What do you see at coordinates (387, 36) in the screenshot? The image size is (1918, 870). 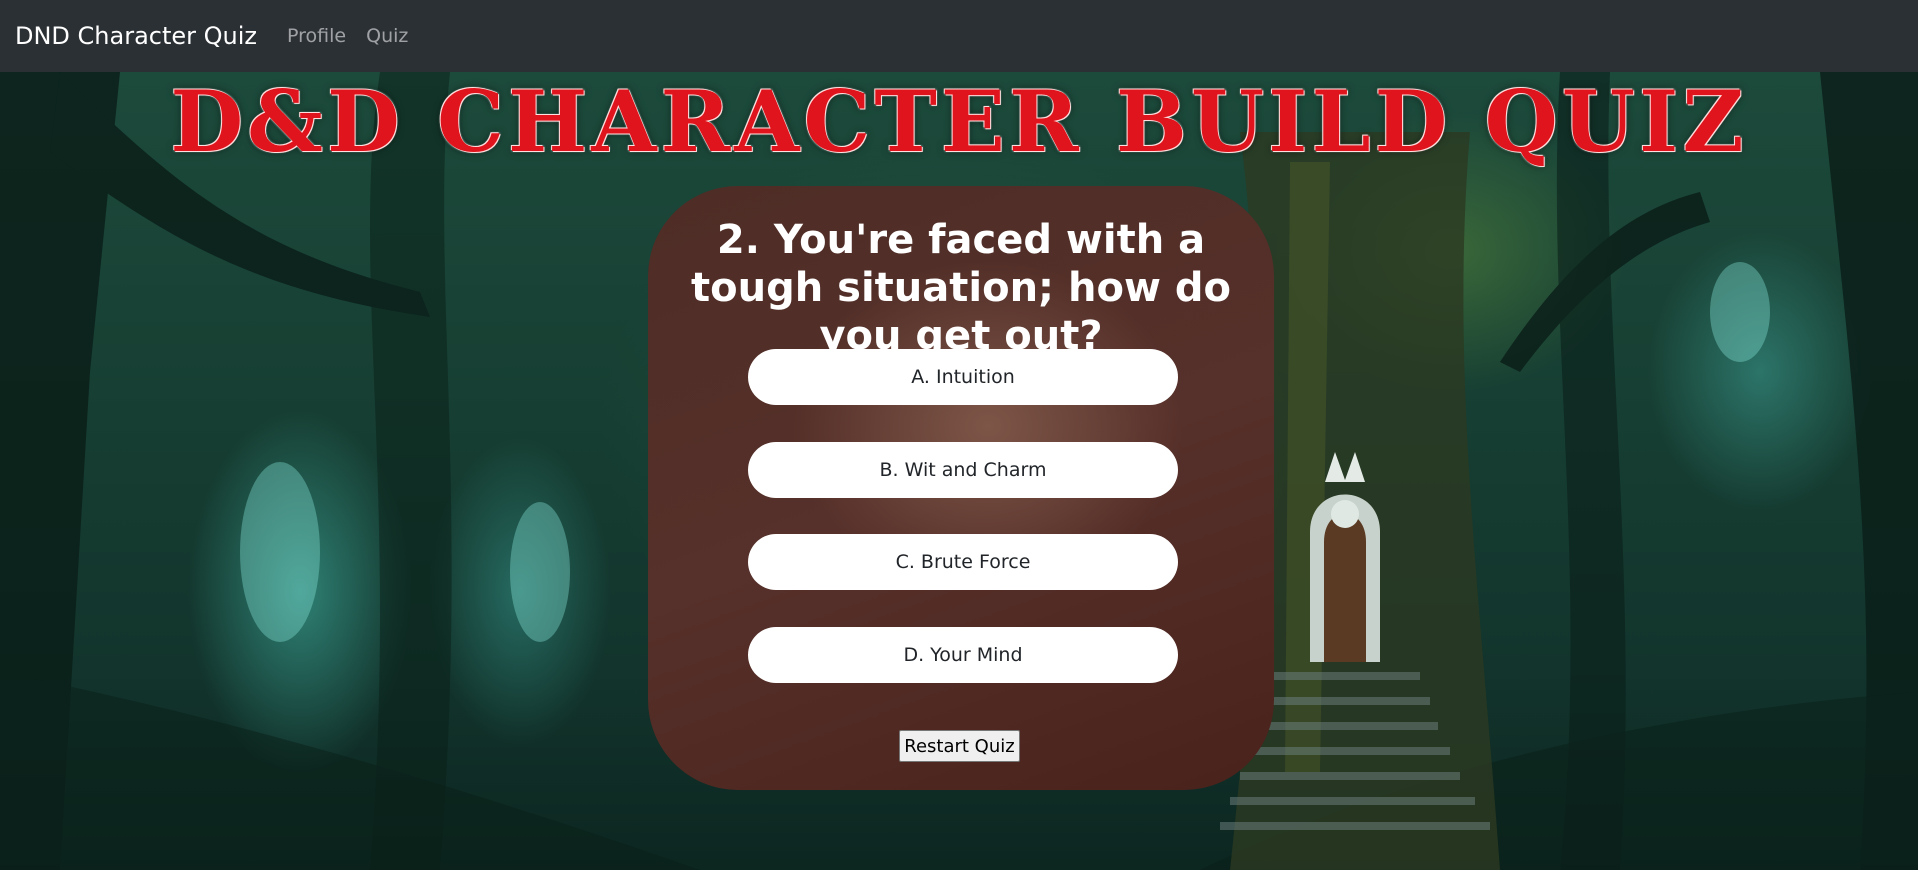 I see `nav-link-quiz: Quiz` at bounding box center [387, 36].